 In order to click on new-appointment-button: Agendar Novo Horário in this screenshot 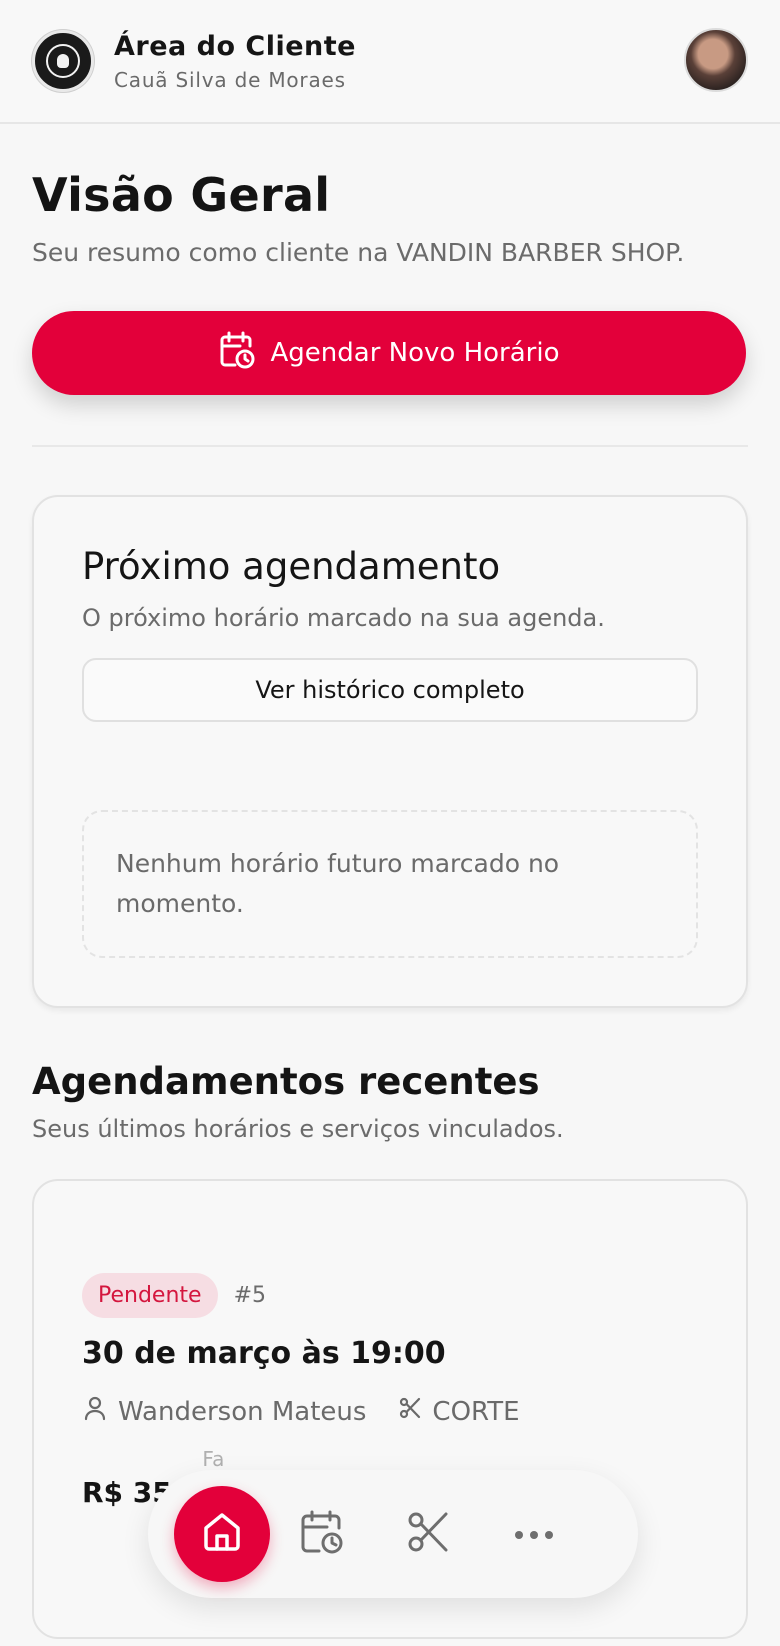, I will do `click(389, 353)`.